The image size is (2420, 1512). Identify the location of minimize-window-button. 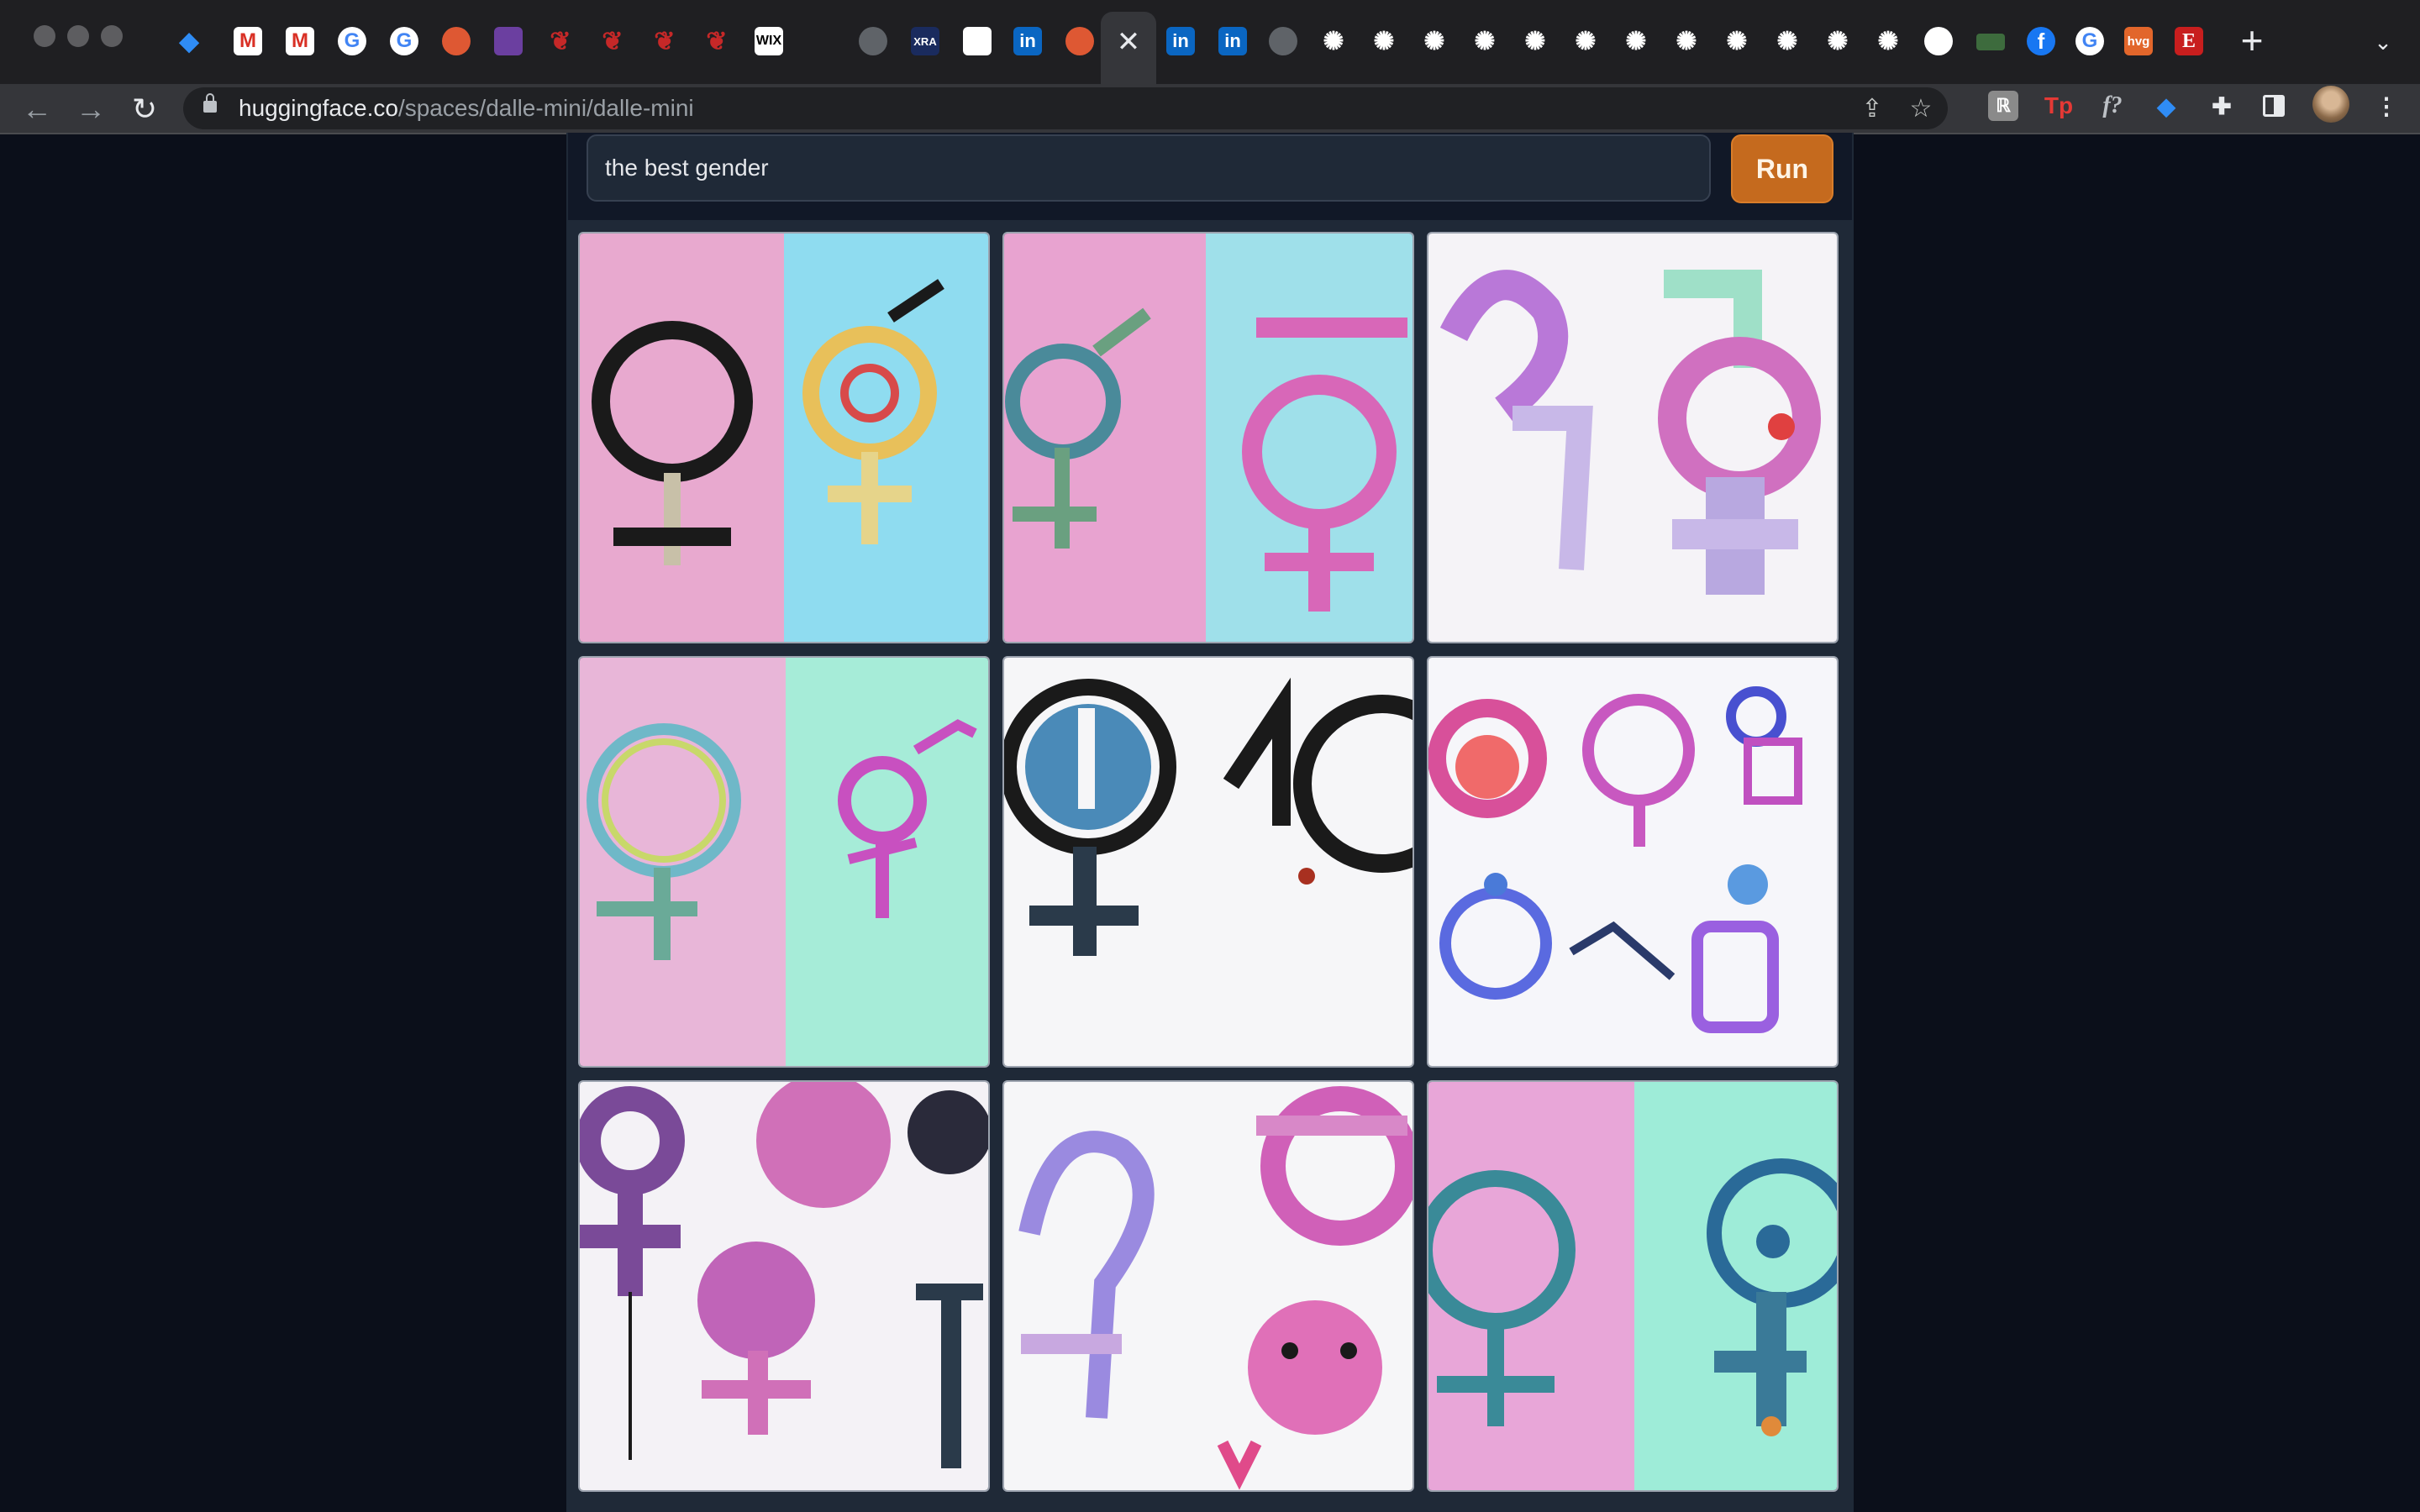
(78, 36).